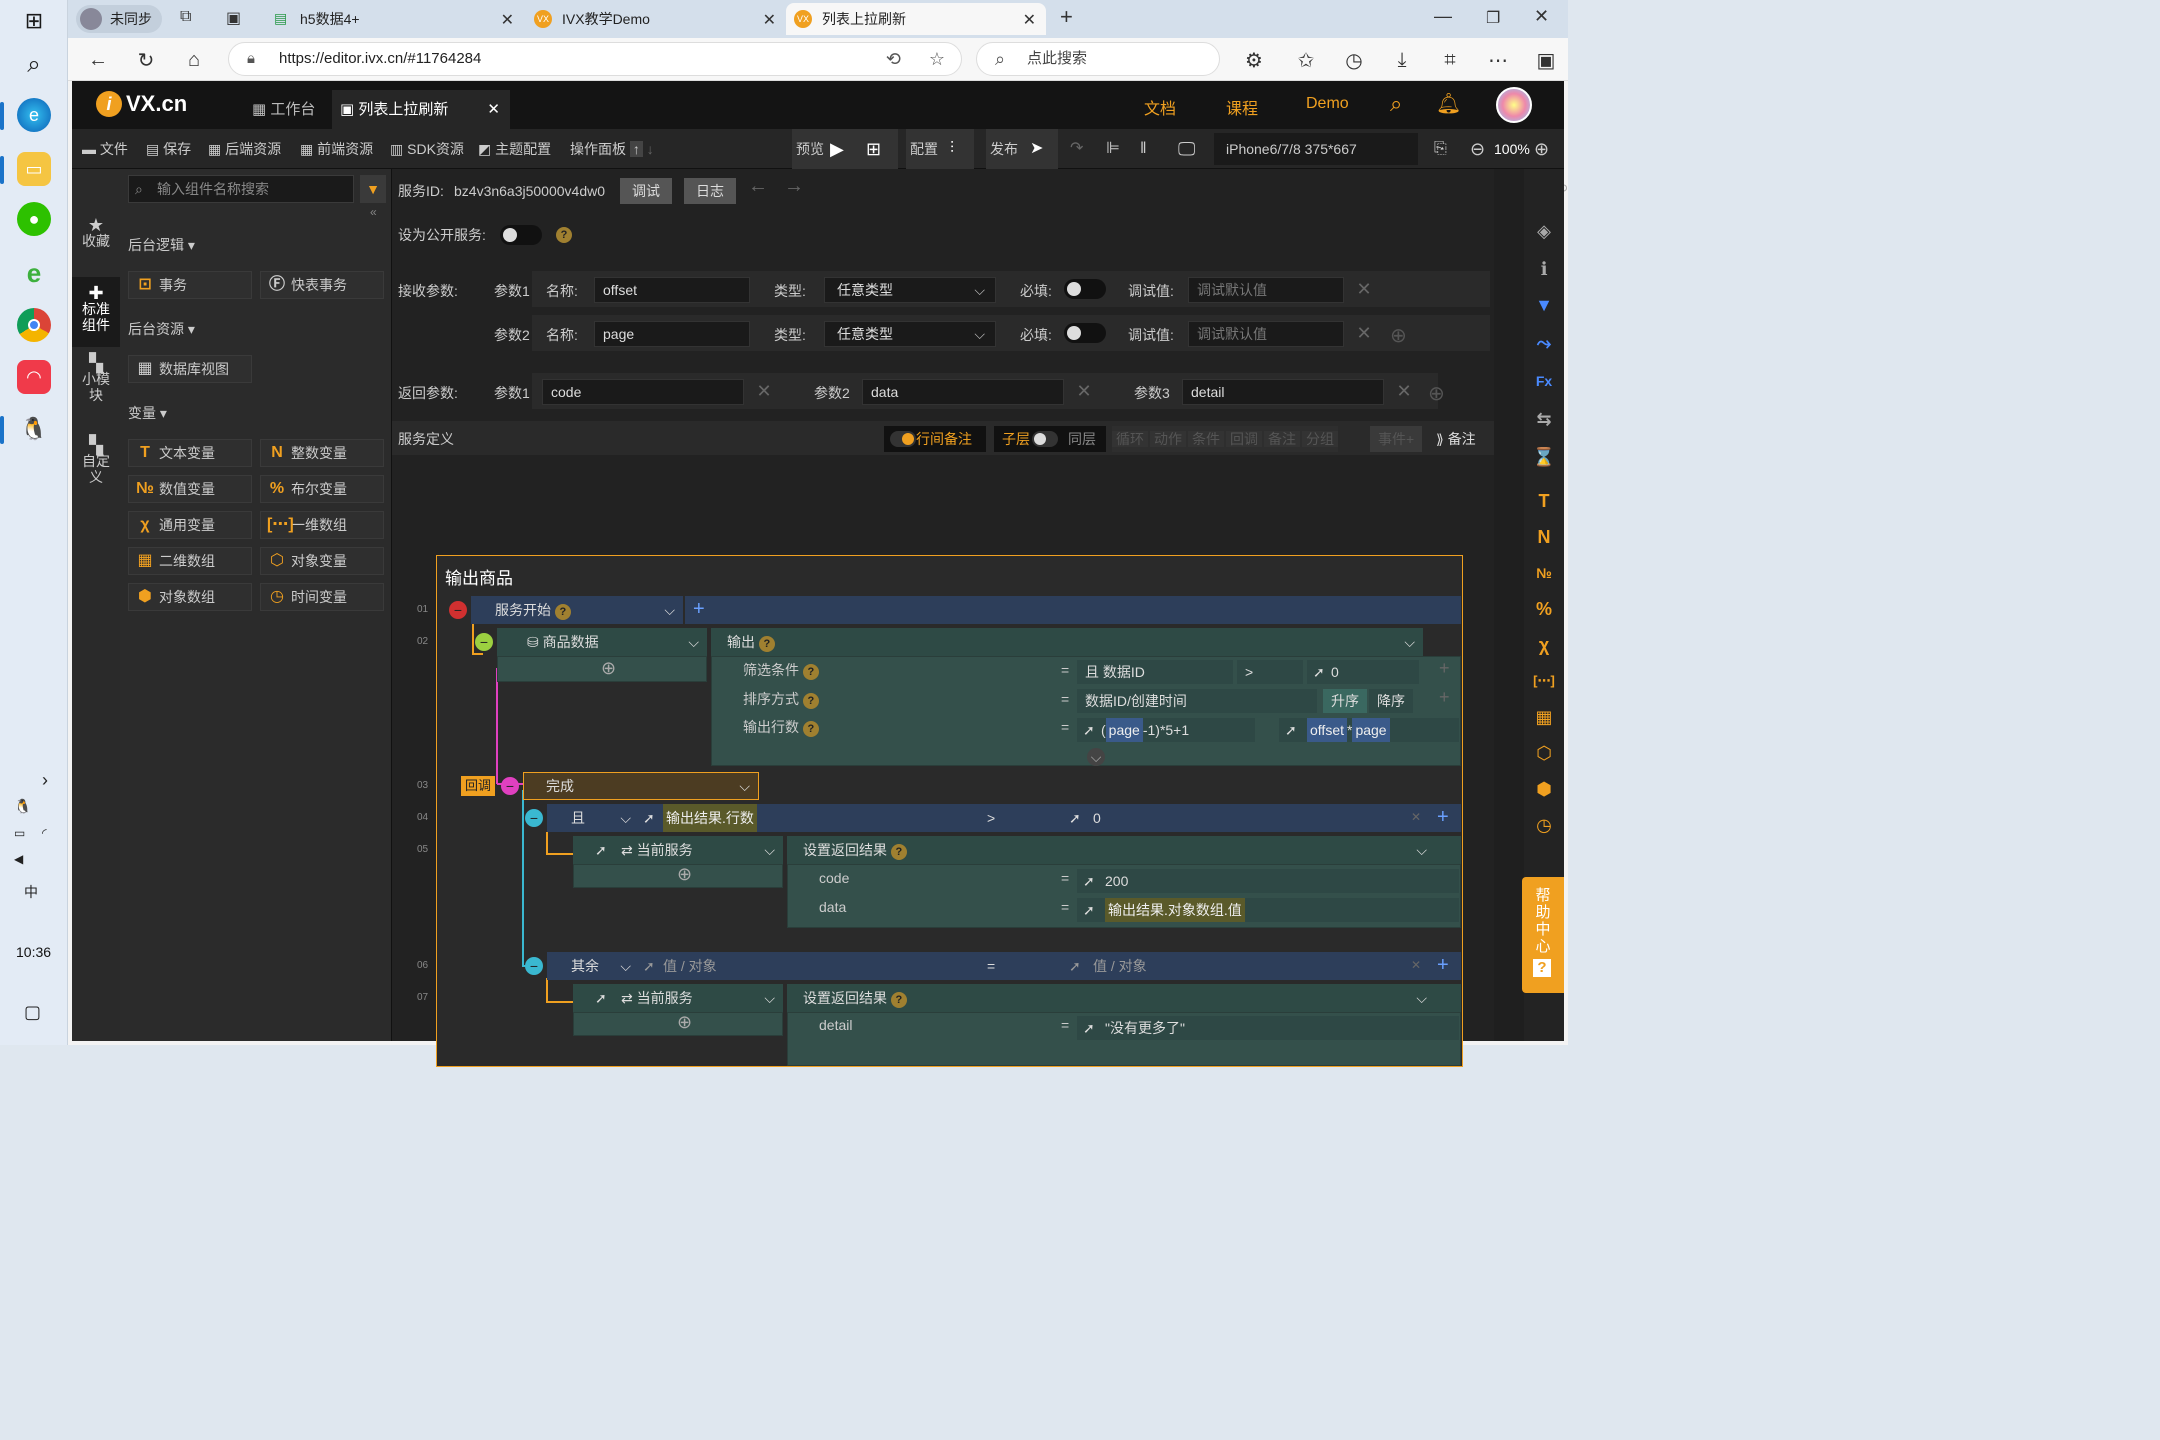 This screenshot has height=1440, width=2160. What do you see at coordinates (678, 998) in the screenshot?
I see `target-row: ➚ ⇄ 当前服务 ⌵` at bounding box center [678, 998].